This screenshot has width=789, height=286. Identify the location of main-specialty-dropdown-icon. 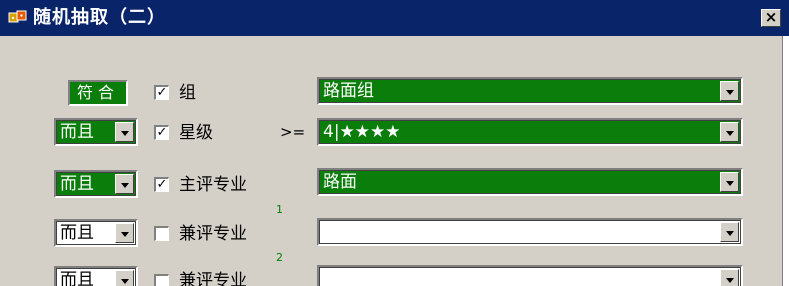
(729, 182).